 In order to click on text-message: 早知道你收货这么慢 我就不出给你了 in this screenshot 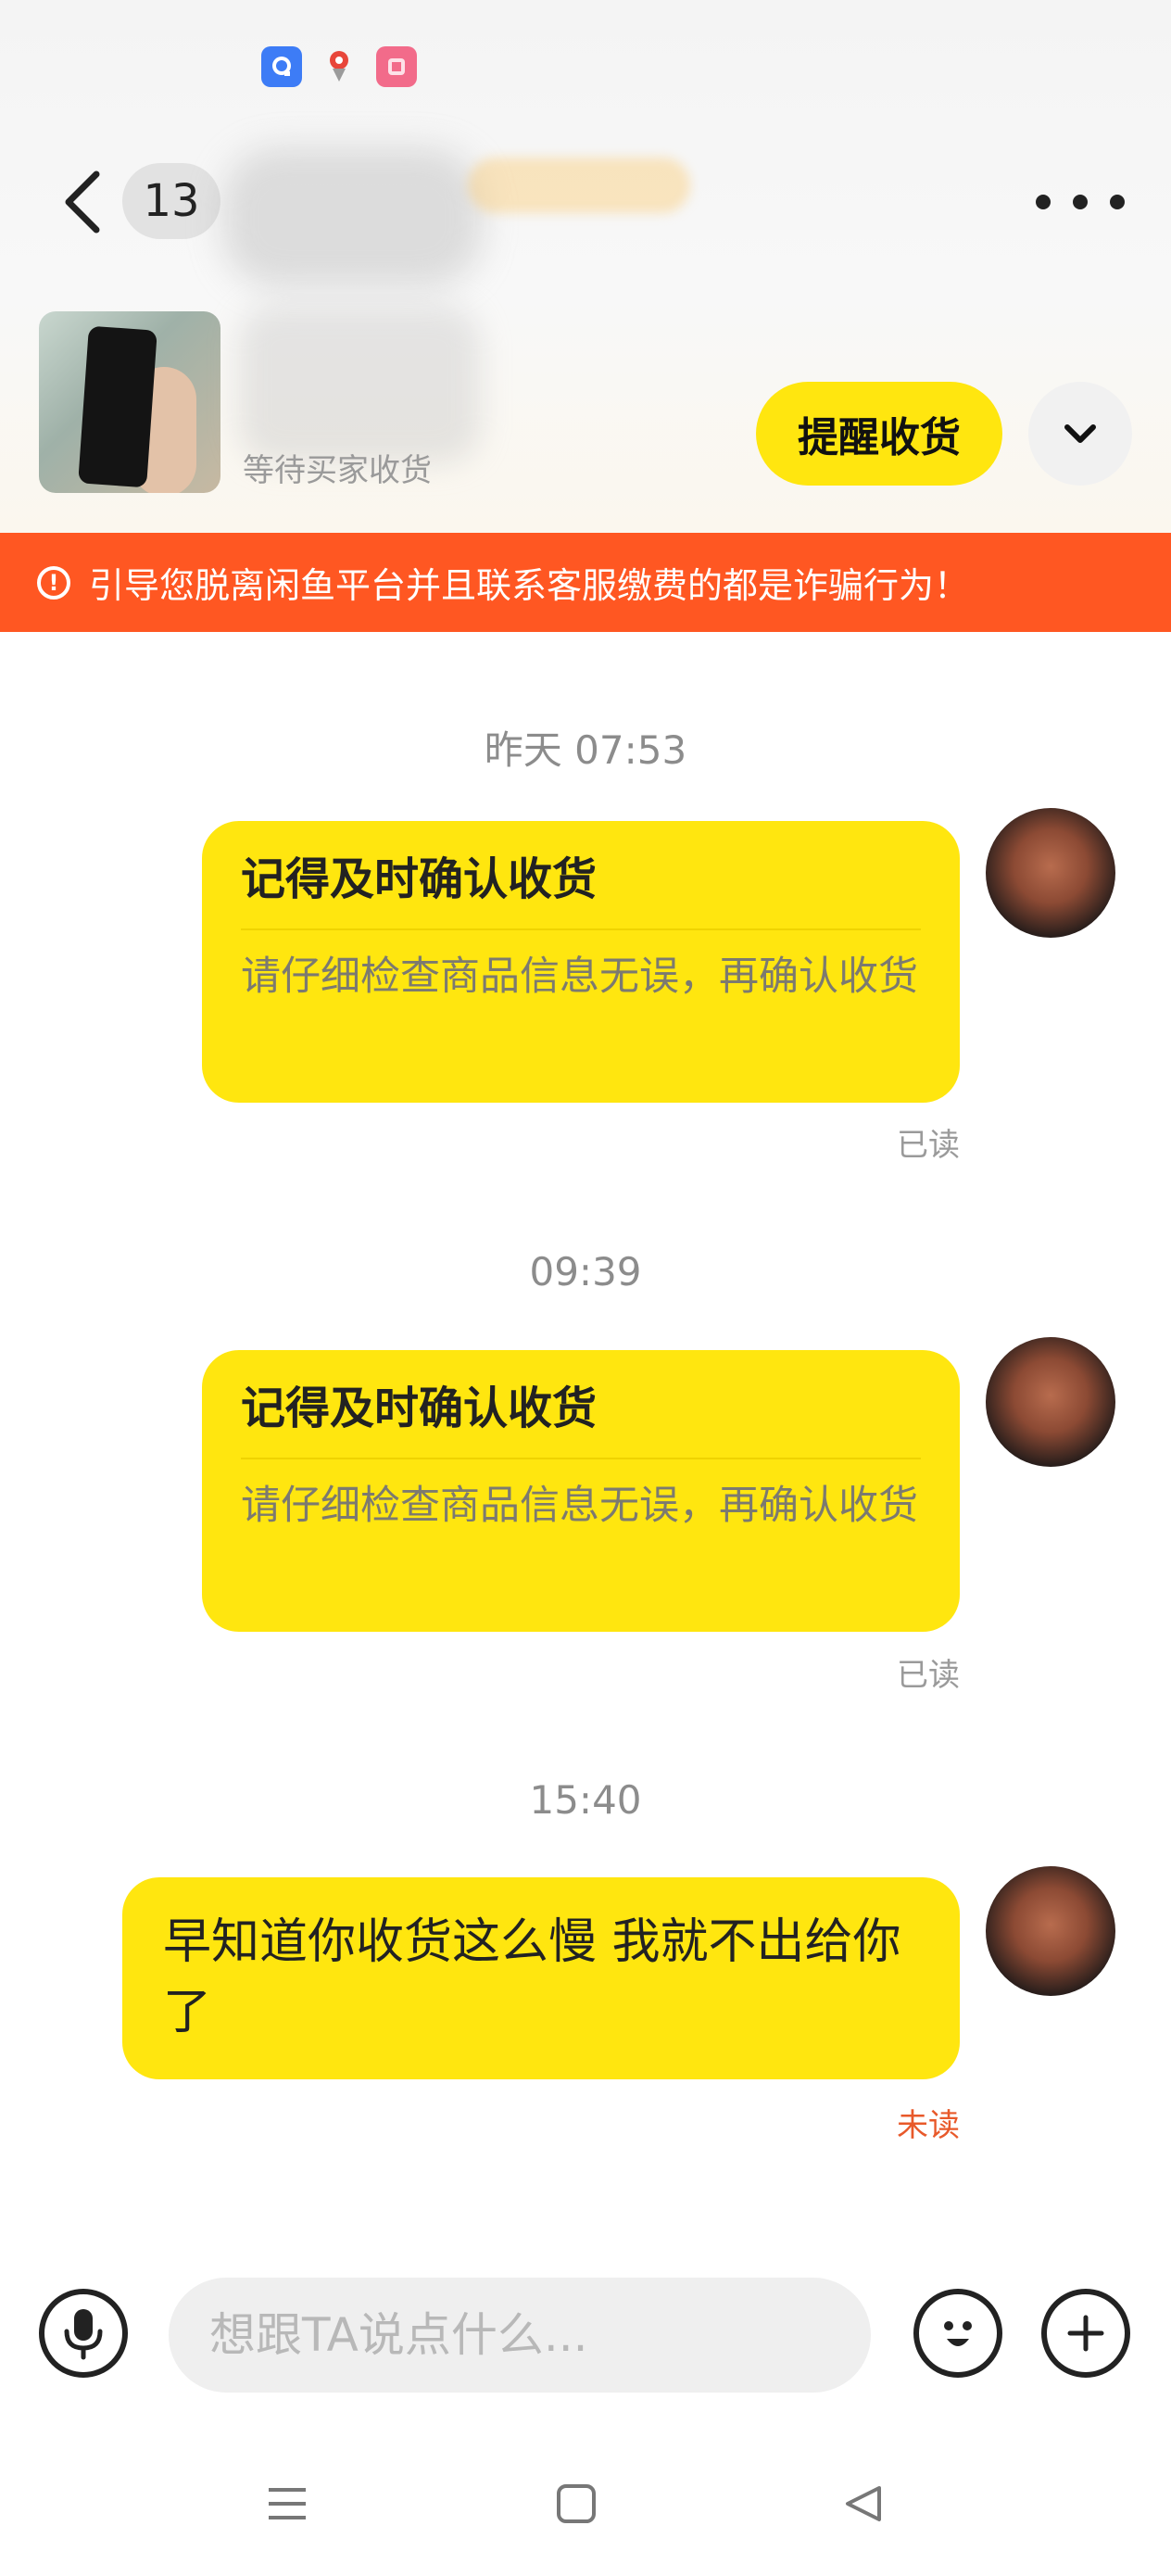, I will do `click(541, 1978)`.